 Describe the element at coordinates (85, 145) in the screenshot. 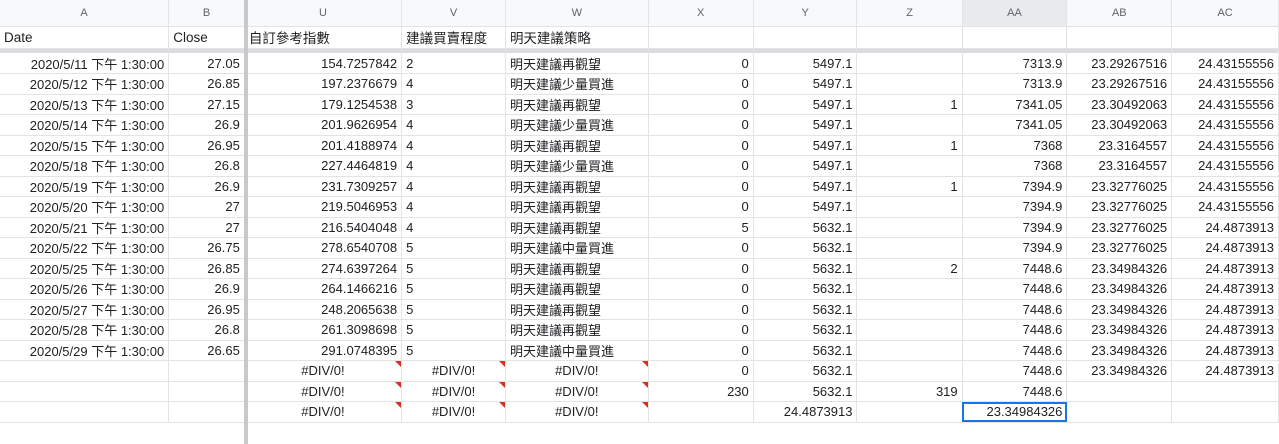

I see `cell: 2020/5/15 下午 1:30:00` at that location.